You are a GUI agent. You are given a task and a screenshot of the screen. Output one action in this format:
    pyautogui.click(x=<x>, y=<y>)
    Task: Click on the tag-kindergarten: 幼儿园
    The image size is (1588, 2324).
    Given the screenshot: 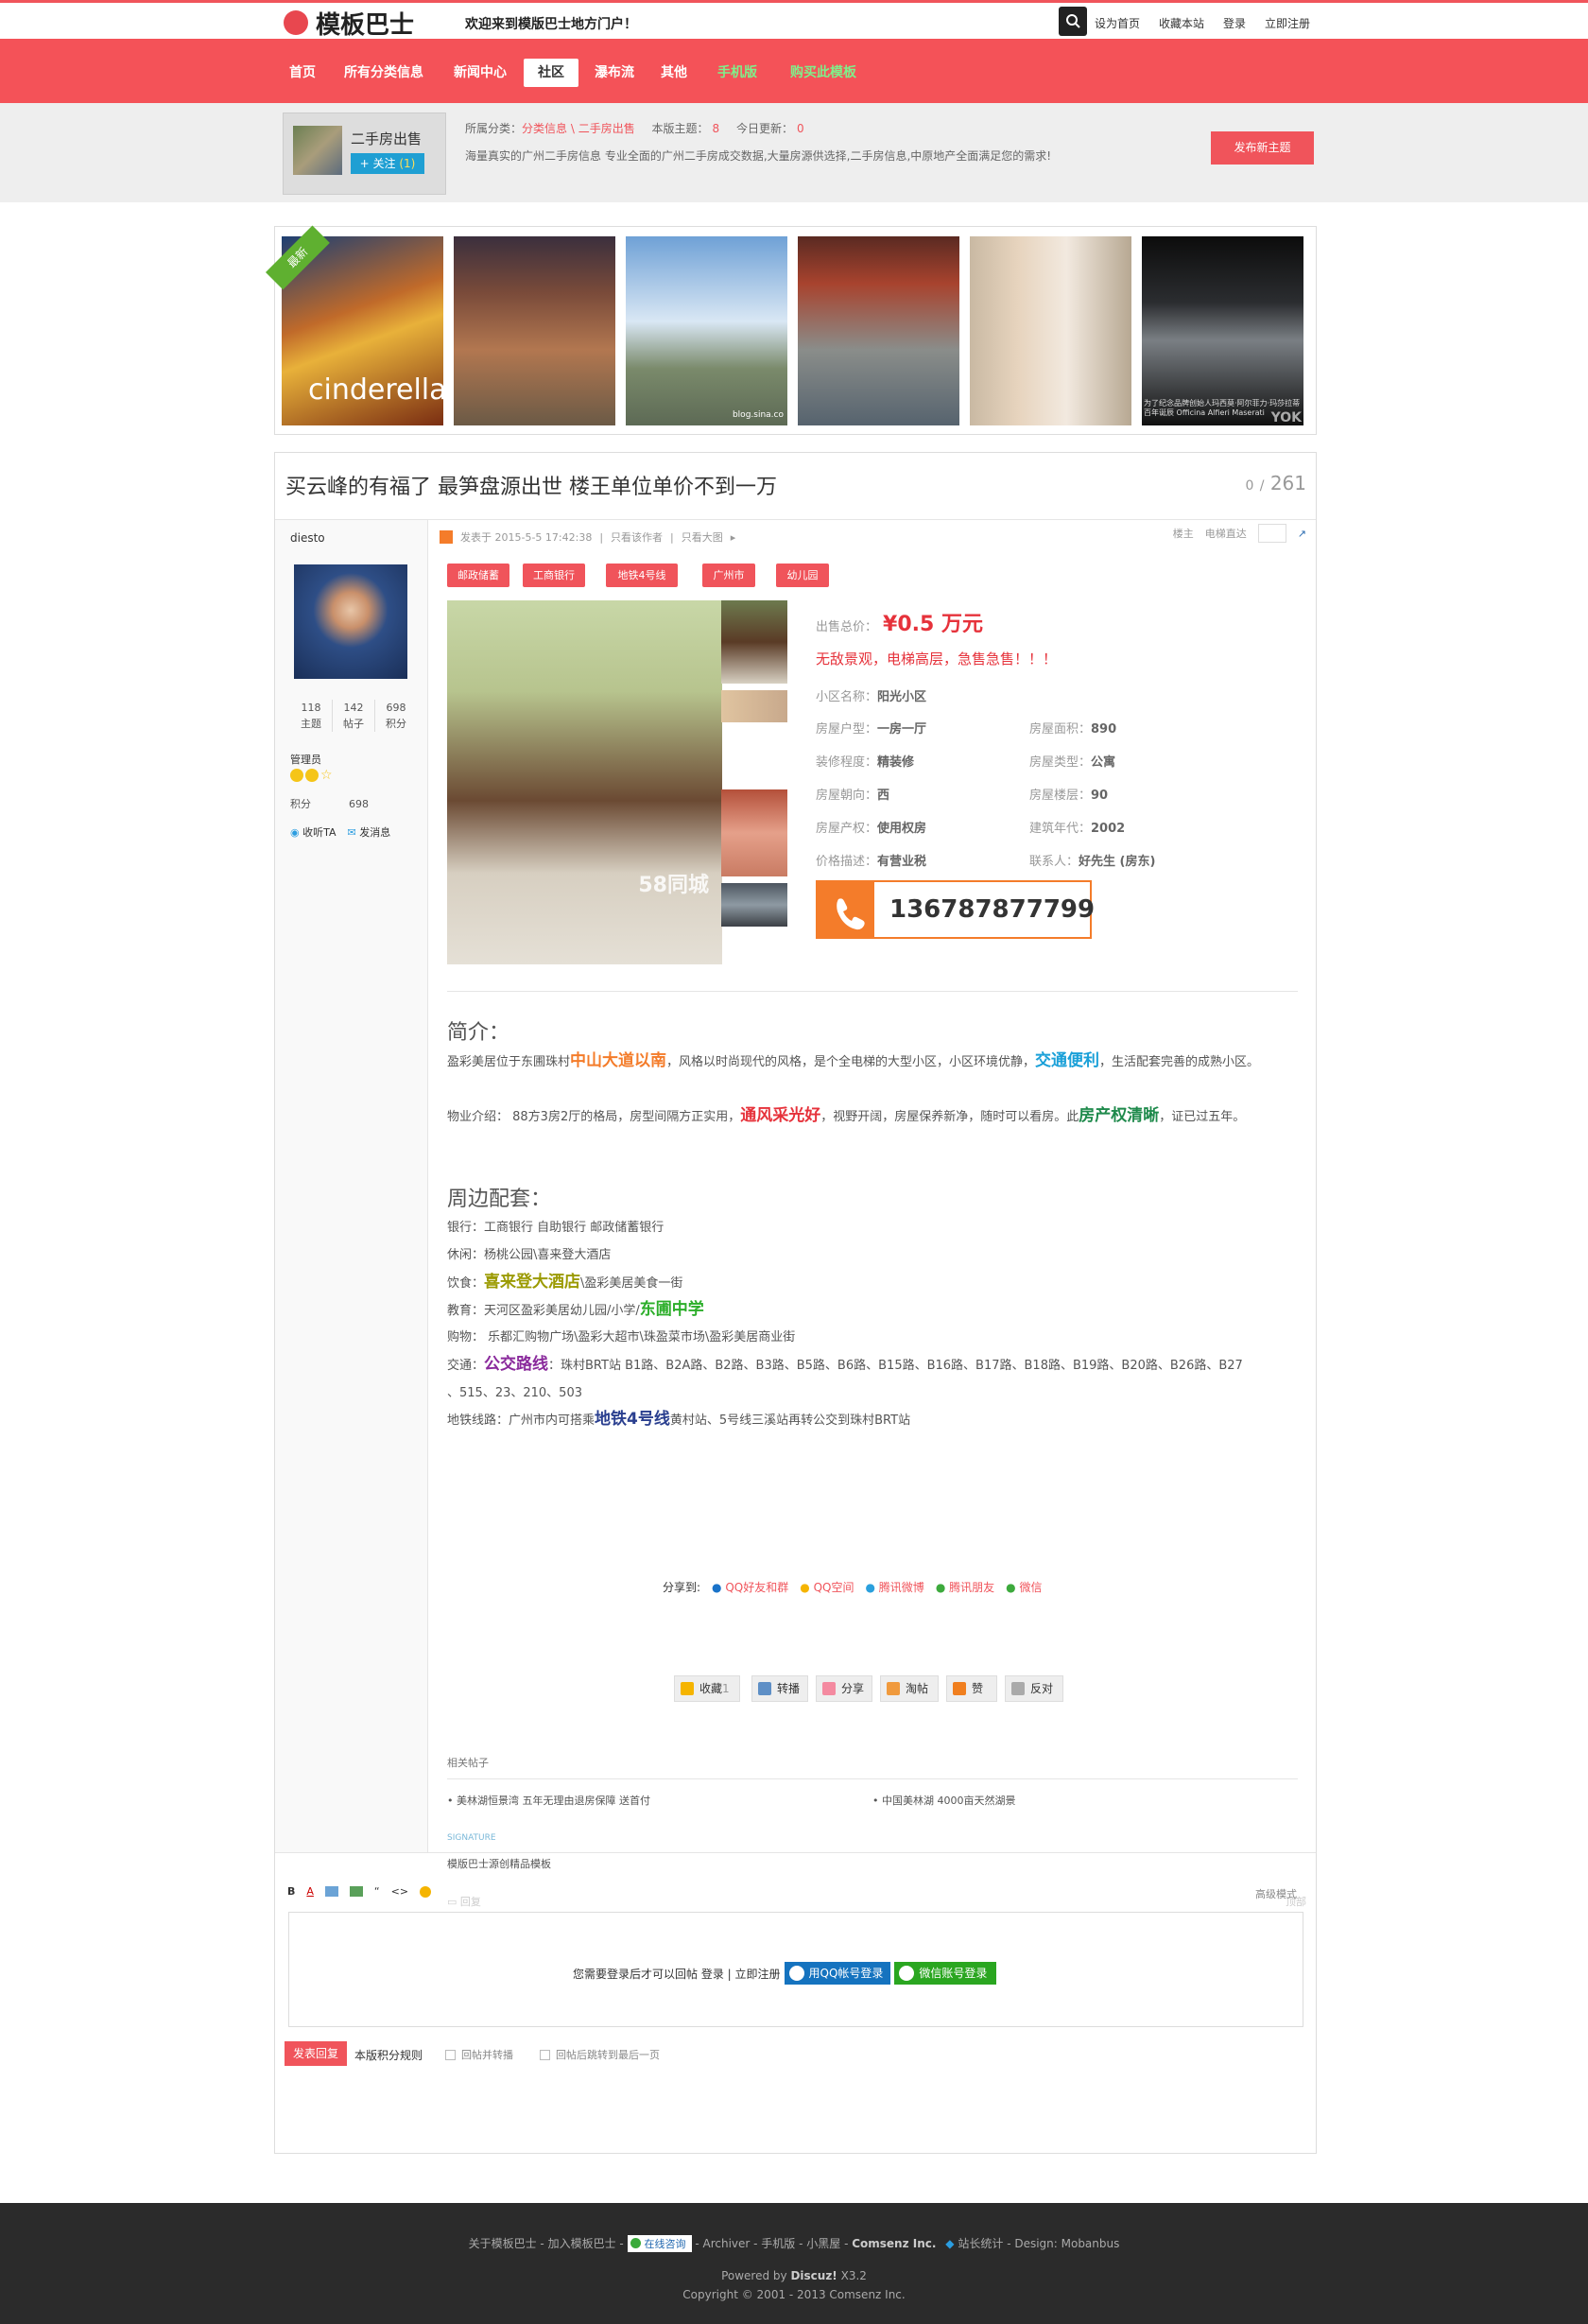 What is the action you would take?
    pyautogui.click(x=802, y=575)
    